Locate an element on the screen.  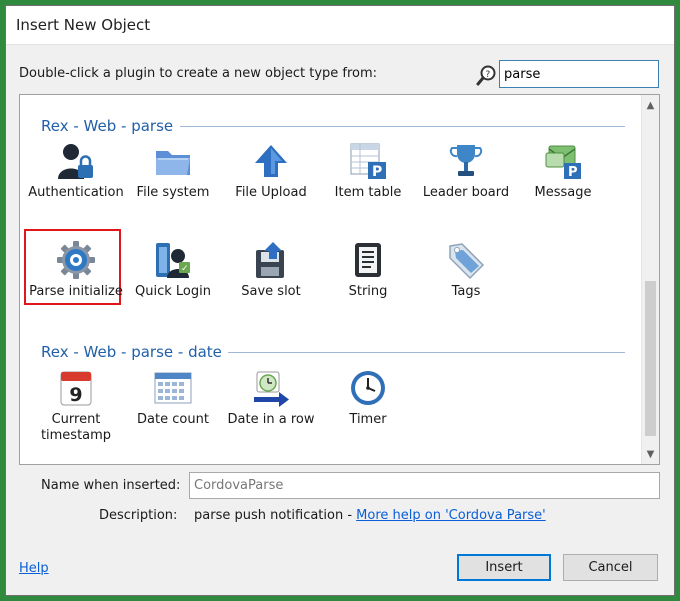
plugin-parse-initialize: Parse initialize is located at coordinates (76, 270).